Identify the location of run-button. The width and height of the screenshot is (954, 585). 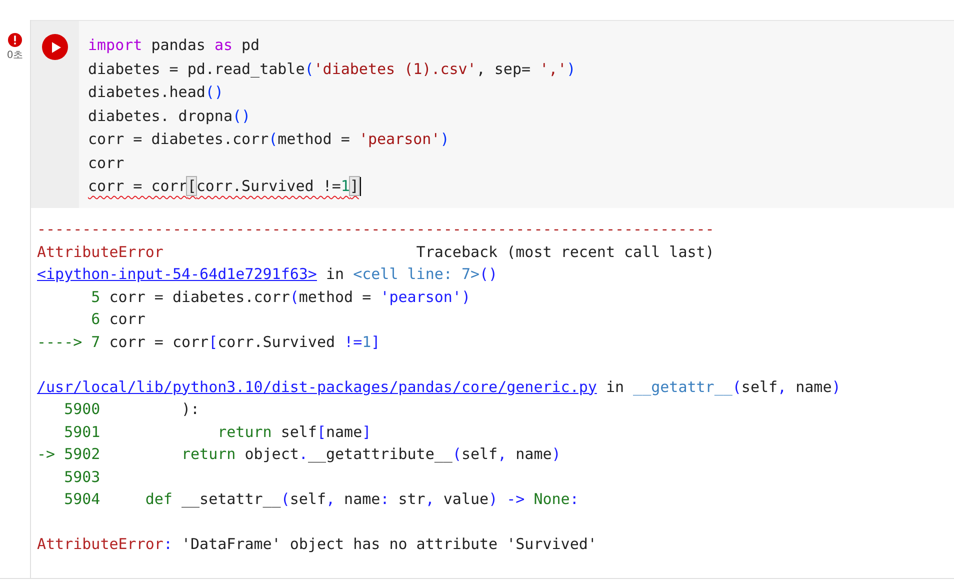
(55, 47).